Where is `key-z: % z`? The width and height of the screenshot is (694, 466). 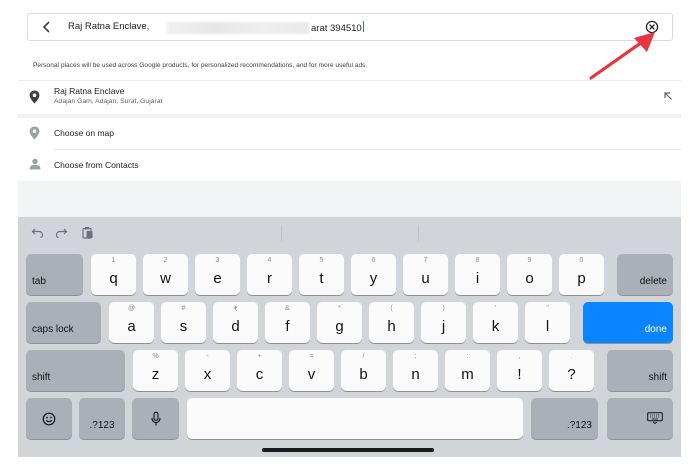
key-z: % z is located at coordinates (155, 370).